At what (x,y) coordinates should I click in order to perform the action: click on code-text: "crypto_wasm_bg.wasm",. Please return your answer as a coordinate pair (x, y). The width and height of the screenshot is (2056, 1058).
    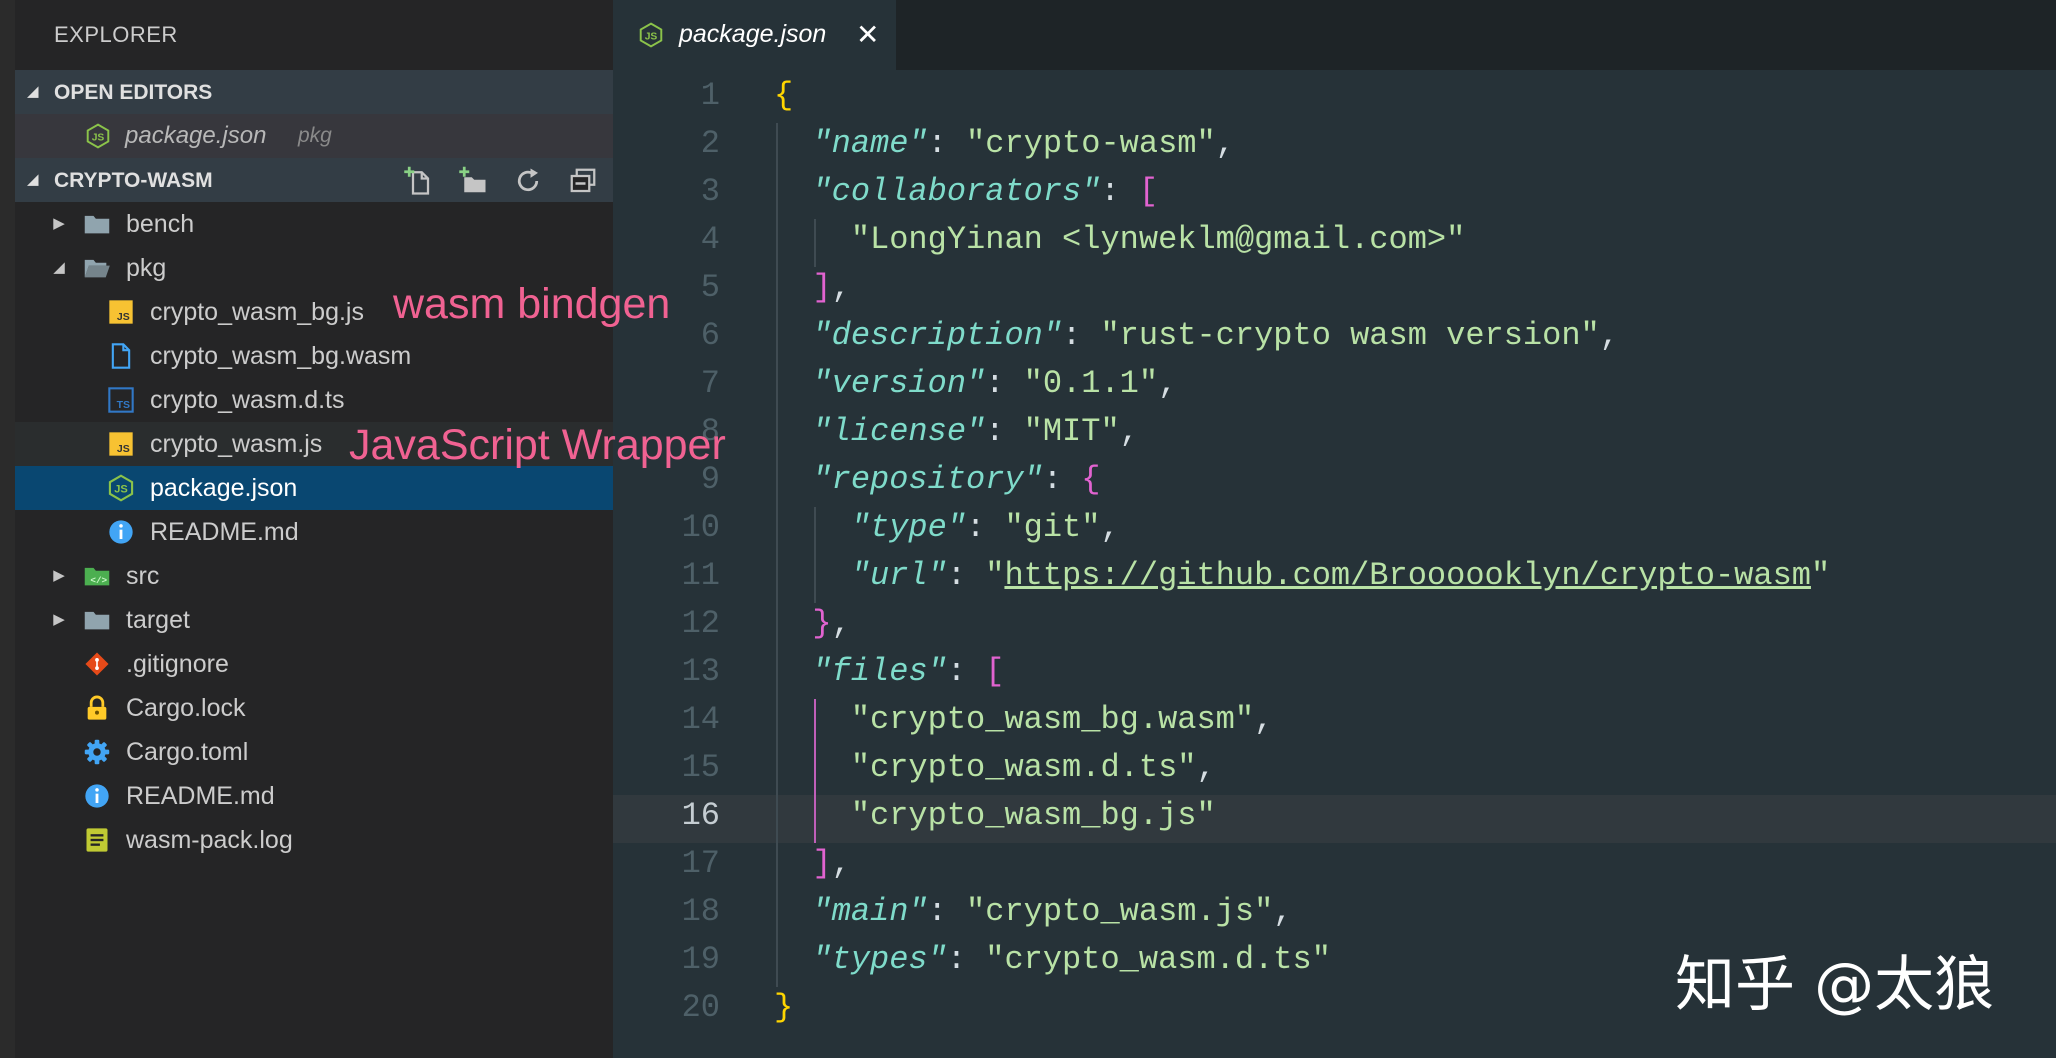
    Looking at the image, I should click on (1023, 719).